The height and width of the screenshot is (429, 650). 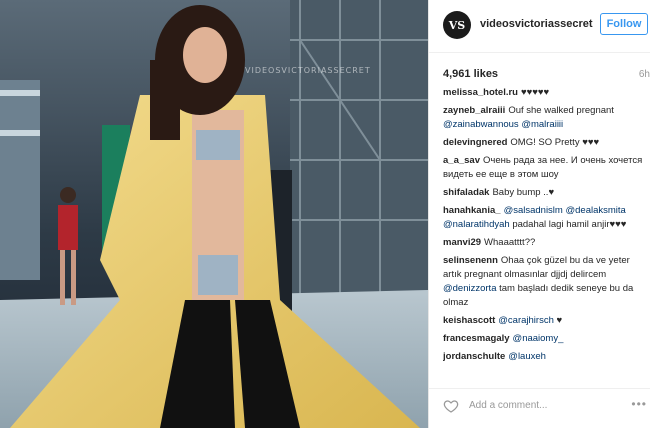 I want to click on comment-username: shifaladak, so click(x=466, y=192).